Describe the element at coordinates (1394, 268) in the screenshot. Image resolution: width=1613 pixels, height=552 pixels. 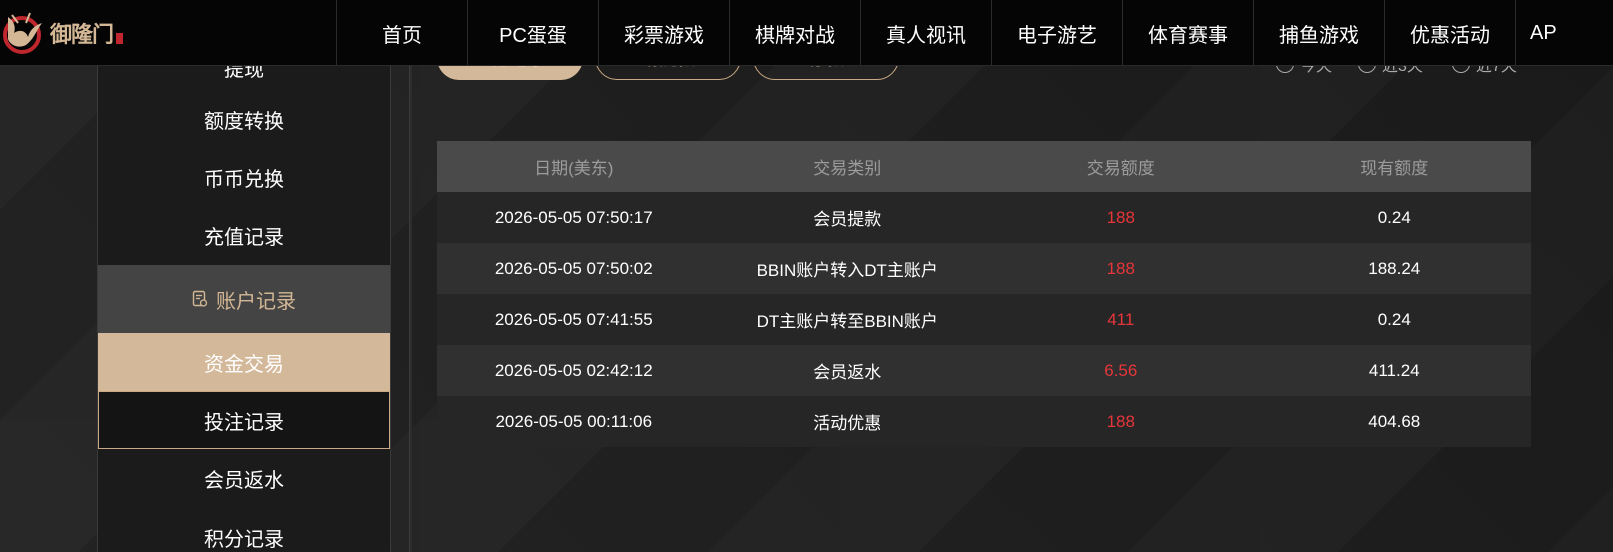
I see `cell-balance: 188.24` at that location.